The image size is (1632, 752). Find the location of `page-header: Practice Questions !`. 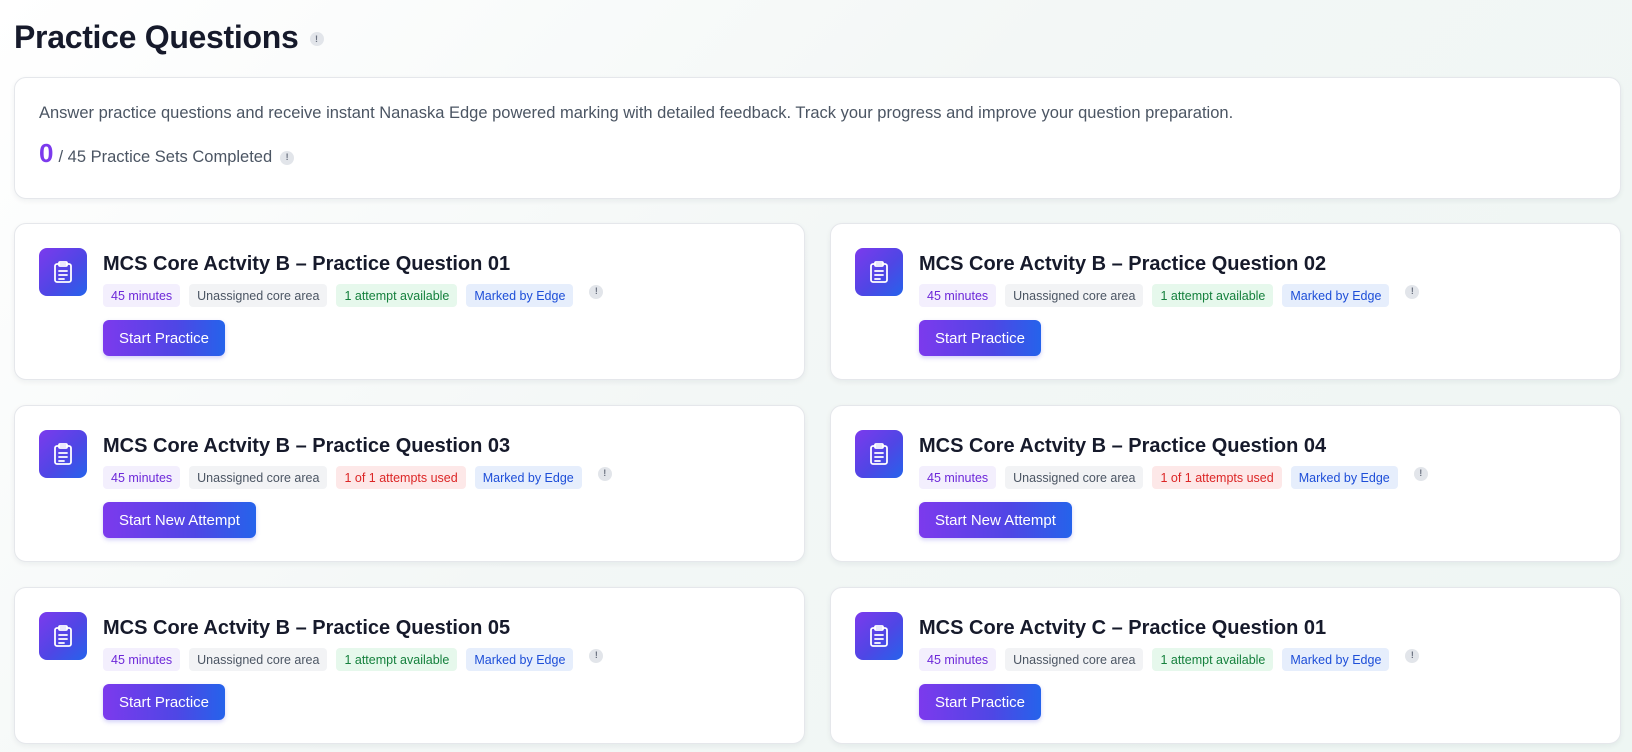

page-header: Practice Questions ! is located at coordinates (816, 36).